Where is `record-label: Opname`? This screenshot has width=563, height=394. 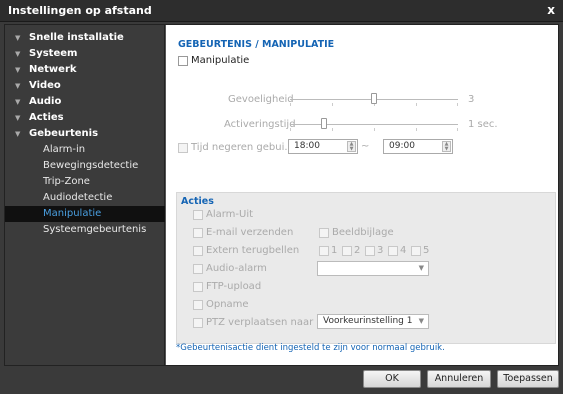 record-label: Opname is located at coordinates (227, 304).